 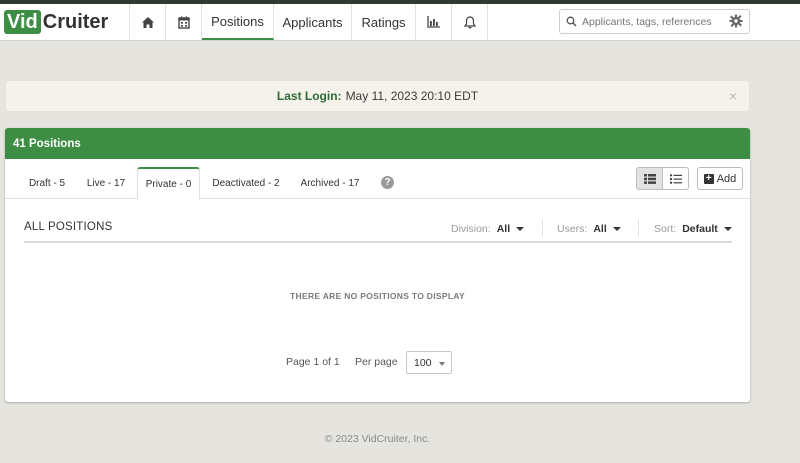 I want to click on tab-deactivated: Deactivated - 2, so click(x=246, y=183).